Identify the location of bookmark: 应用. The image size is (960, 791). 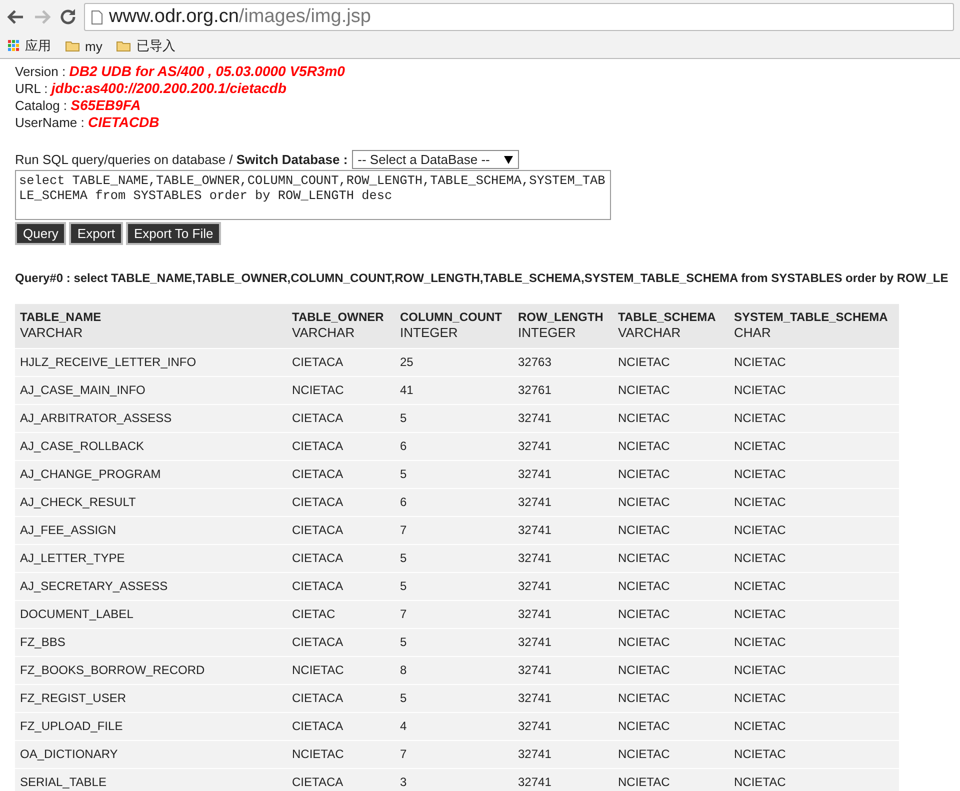
(29, 46).